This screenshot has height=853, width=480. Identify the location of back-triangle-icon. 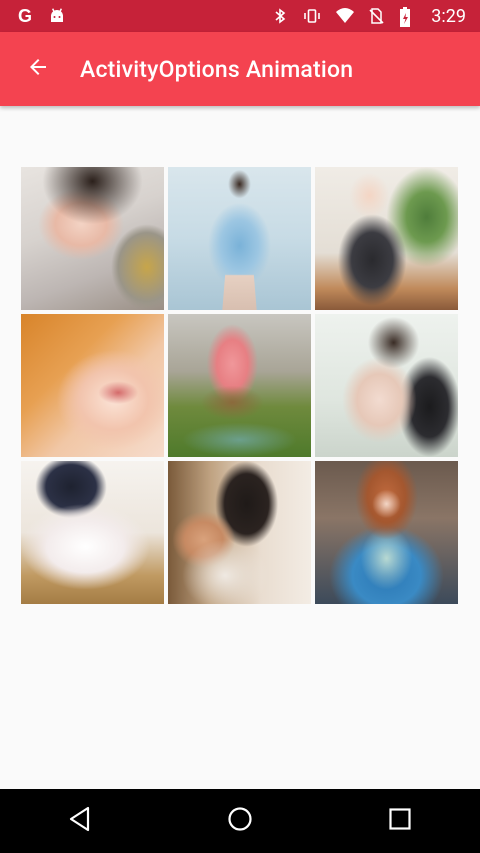
(80, 821).